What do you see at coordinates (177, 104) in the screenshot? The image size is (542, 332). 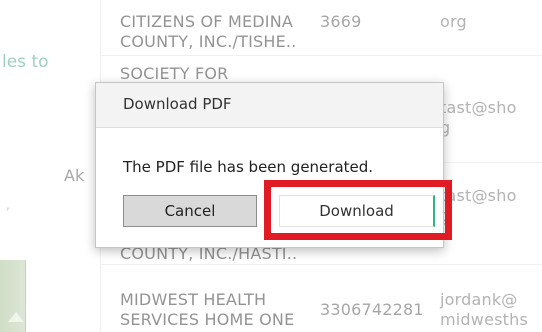 I see `dialog-title: Download PDF` at bounding box center [177, 104].